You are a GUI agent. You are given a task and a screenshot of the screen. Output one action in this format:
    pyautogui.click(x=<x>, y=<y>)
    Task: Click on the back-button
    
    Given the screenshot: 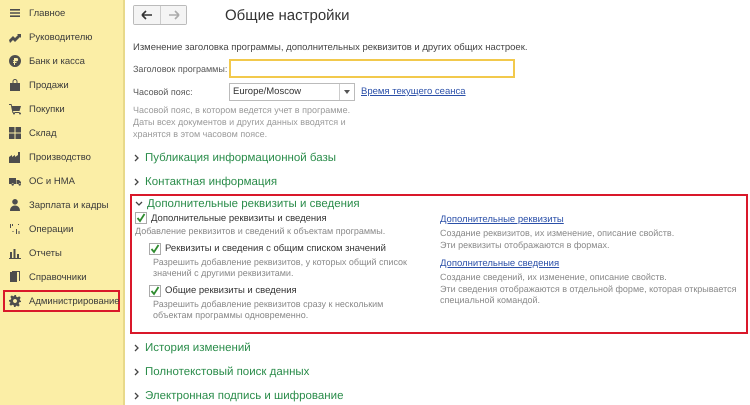 What is the action you would take?
    pyautogui.click(x=147, y=15)
    